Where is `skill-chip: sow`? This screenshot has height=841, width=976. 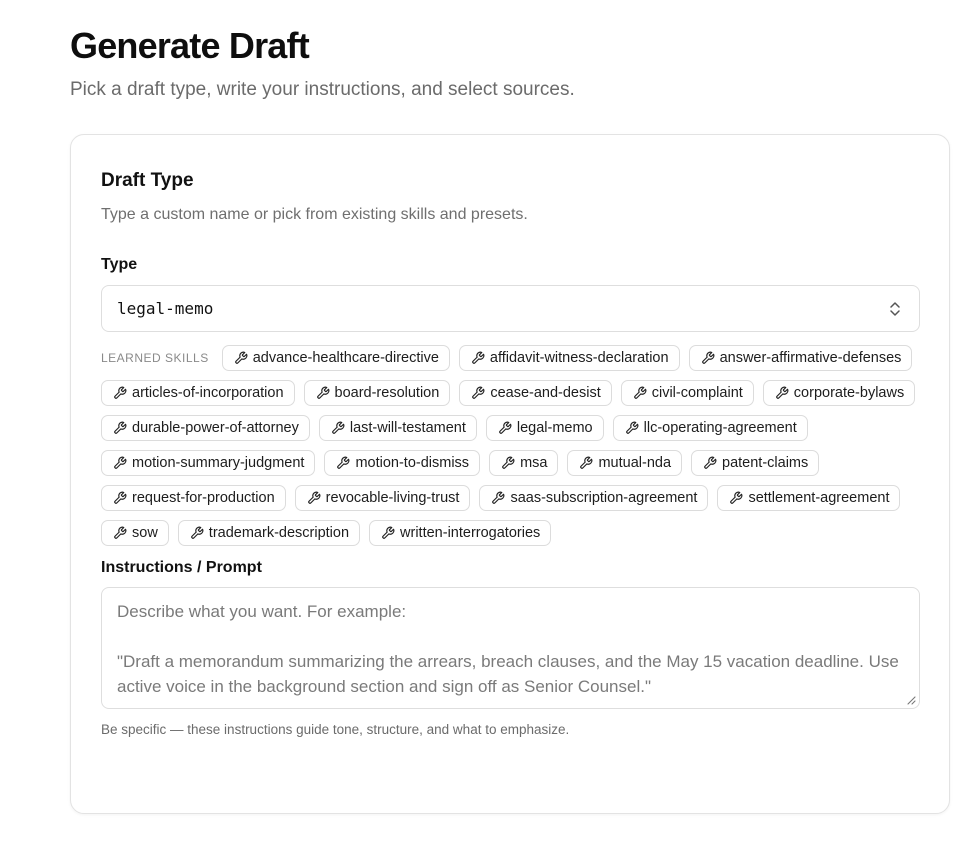
skill-chip: sow is located at coordinates (135, 533).